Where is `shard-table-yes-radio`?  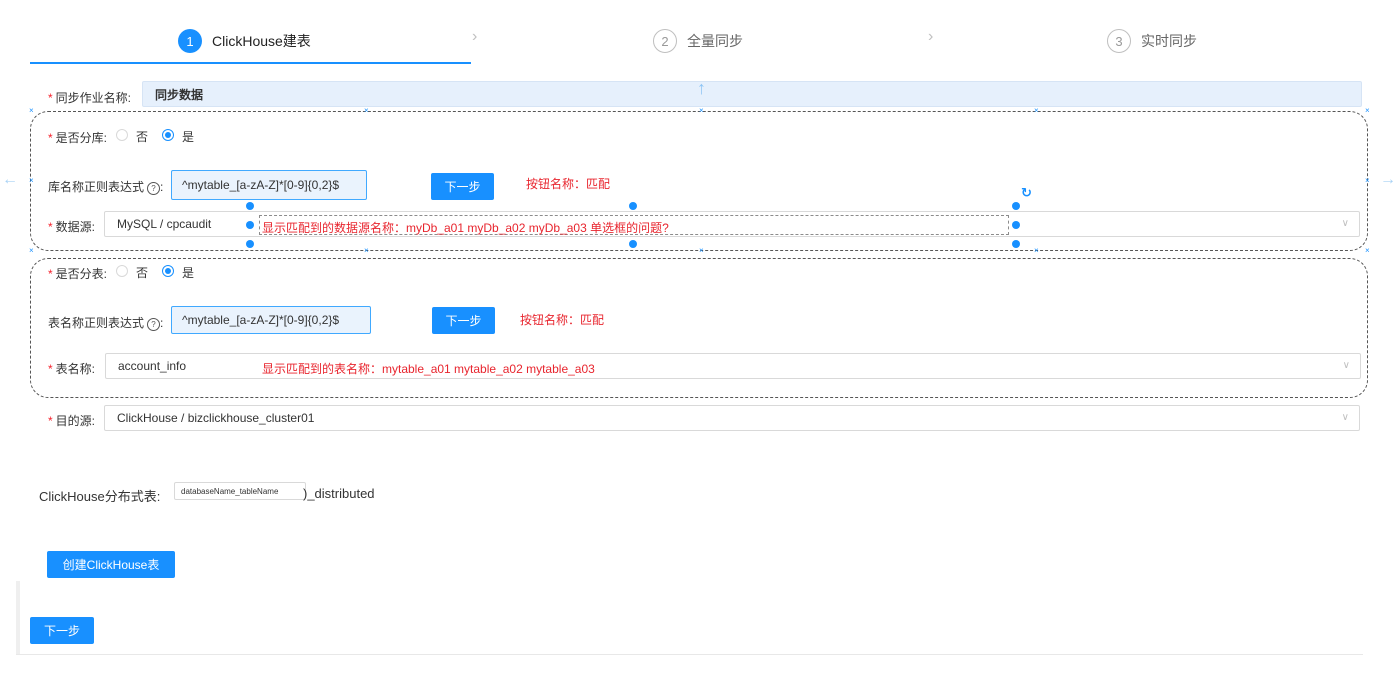 shard-table-yes-radio is located at coordinates (168, 271).